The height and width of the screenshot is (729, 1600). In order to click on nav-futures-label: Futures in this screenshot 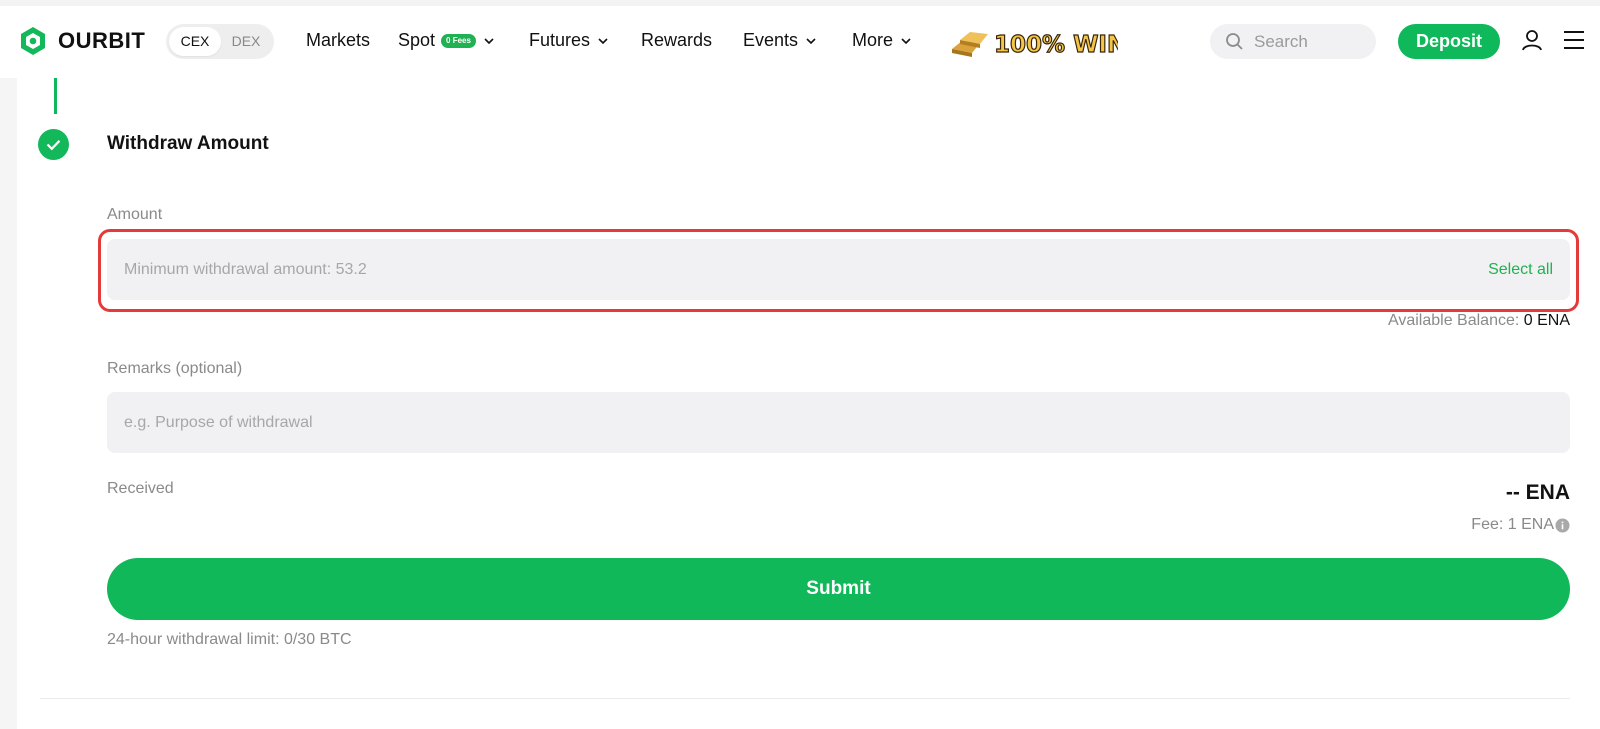, I will do `click(560, 40)`.